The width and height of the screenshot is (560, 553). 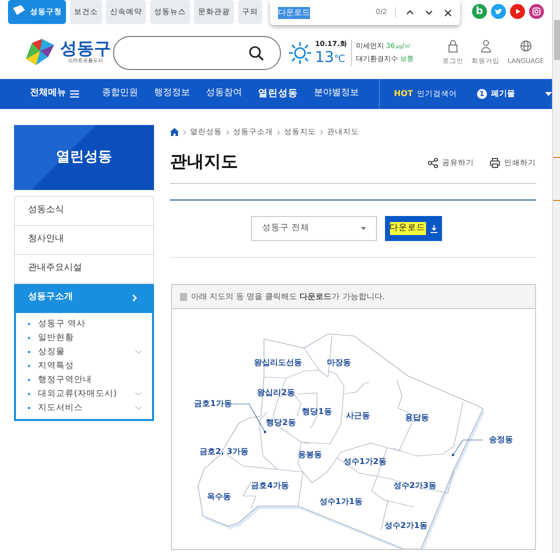 I want to click on twitter-icon, so click(x=498, y=11).